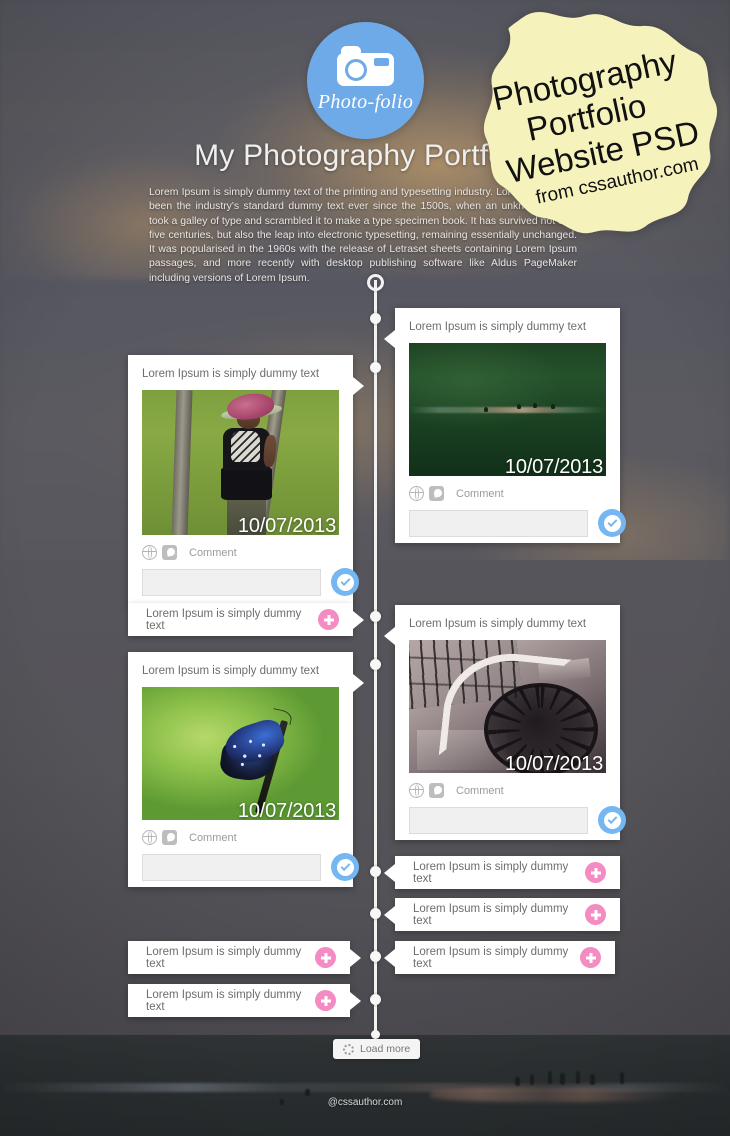 This screenshot has height=1136, width=730. I want to click on timeline-line, so click(375, 658).